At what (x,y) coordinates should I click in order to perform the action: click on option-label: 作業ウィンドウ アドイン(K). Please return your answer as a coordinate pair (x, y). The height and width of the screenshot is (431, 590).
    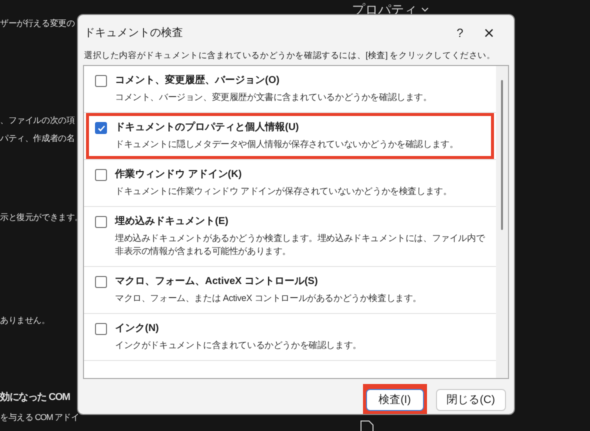
    Looking at the image, I should click on (178, 175).